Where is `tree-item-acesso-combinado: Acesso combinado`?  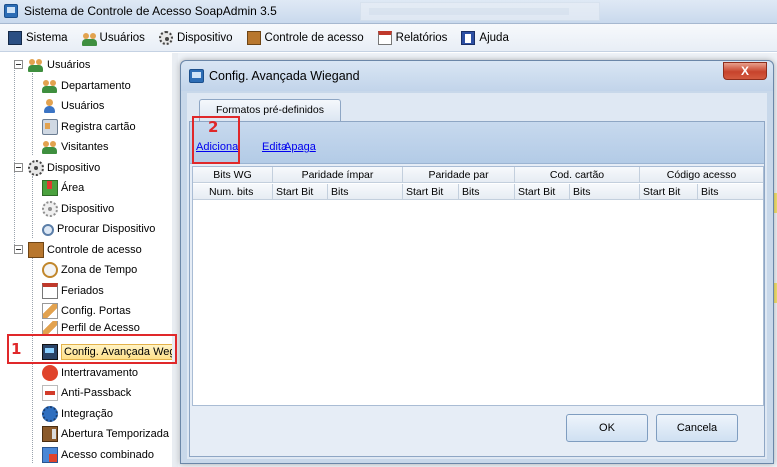
tree-item-acesso-combinado: Acesso combinado is located at coordinates (98, 455).